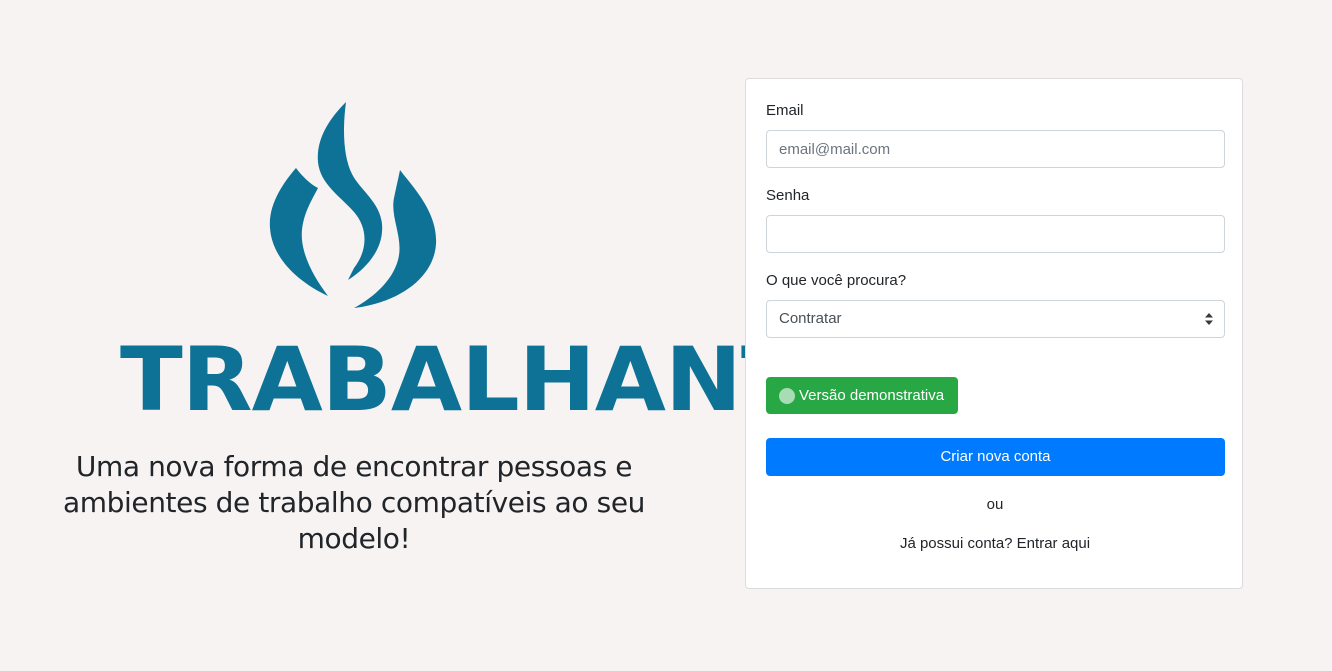 Image resolution: width=1332 pixels, height=671 pixels. I want to click on brand-wordmark: TRABALHANTE, so click(493, 379).